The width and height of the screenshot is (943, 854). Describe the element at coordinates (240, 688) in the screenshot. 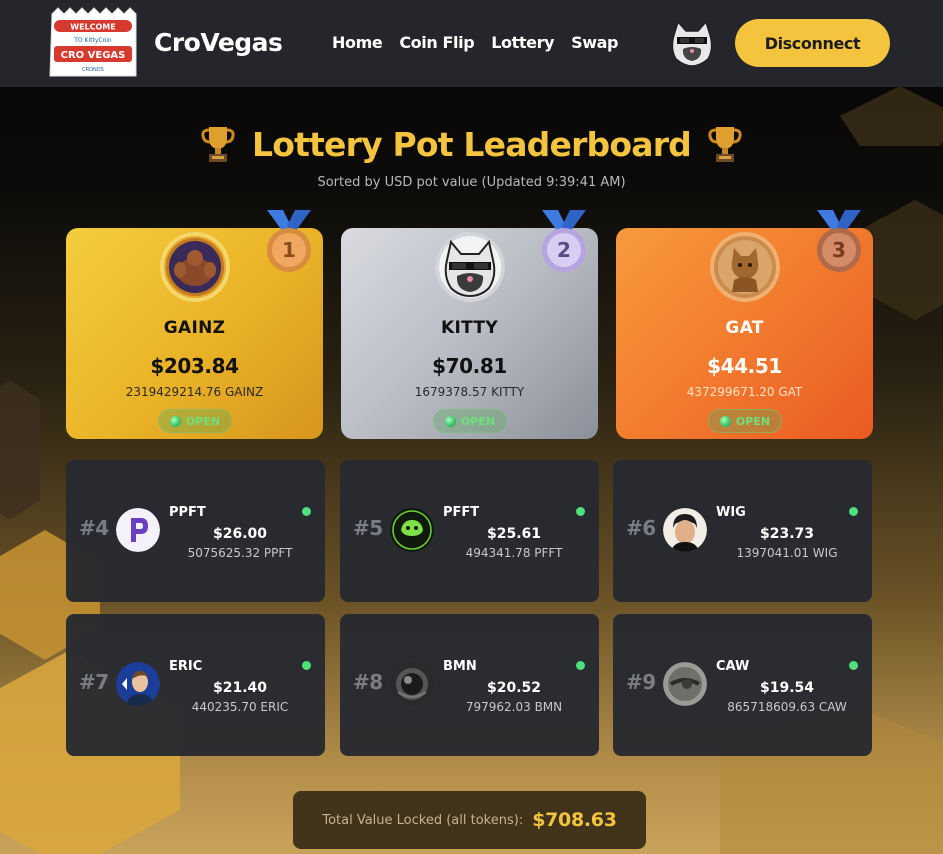

I see `pot-usd-value: $21.40` at that location.